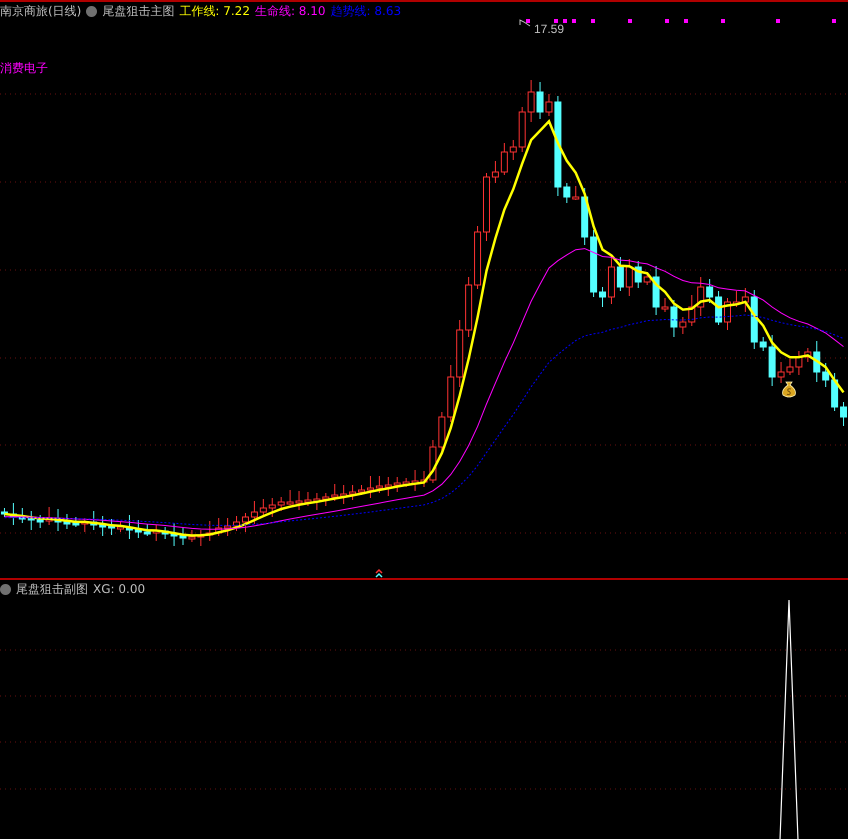 The image size is (848, 839). I want to click on sector-label: 消费电子, so click(24, 68).